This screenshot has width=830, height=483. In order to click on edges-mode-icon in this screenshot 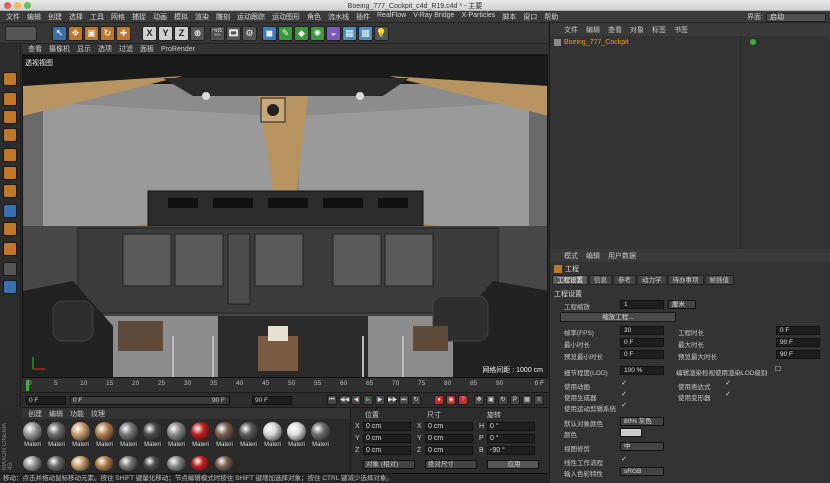, I will do `click(10, 173)`.